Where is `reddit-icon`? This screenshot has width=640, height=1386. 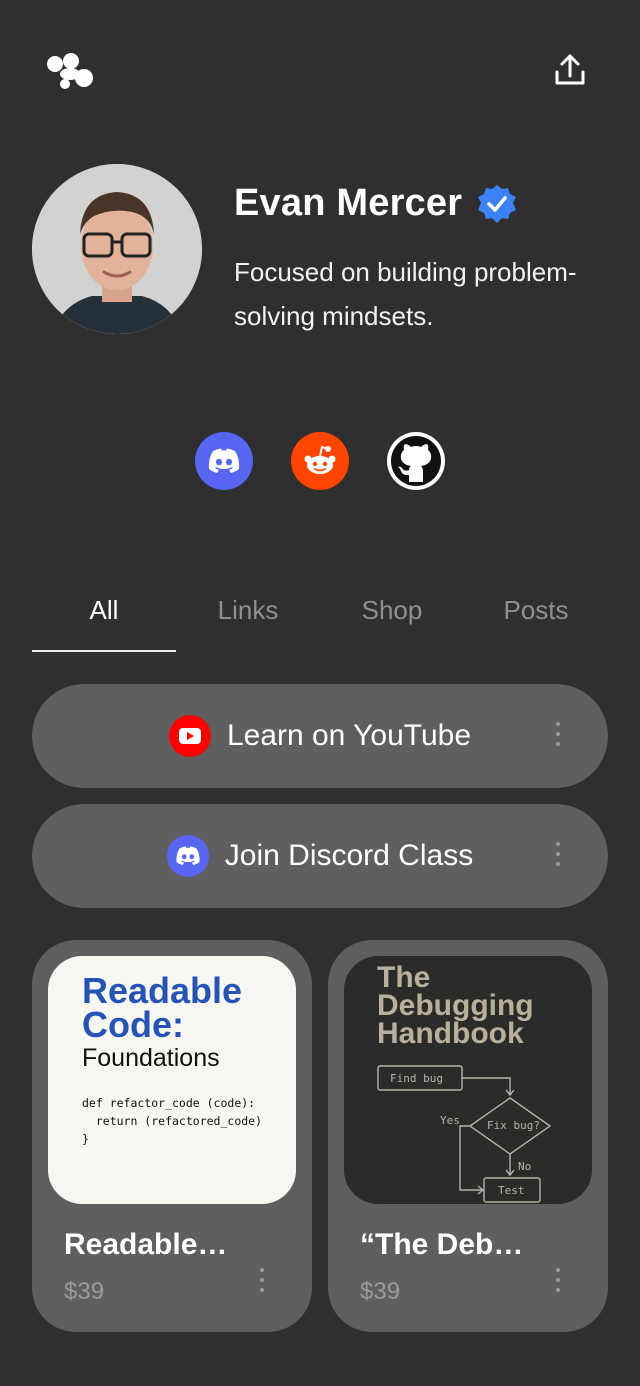
reddit-icon is located at coordinates (320, 459).